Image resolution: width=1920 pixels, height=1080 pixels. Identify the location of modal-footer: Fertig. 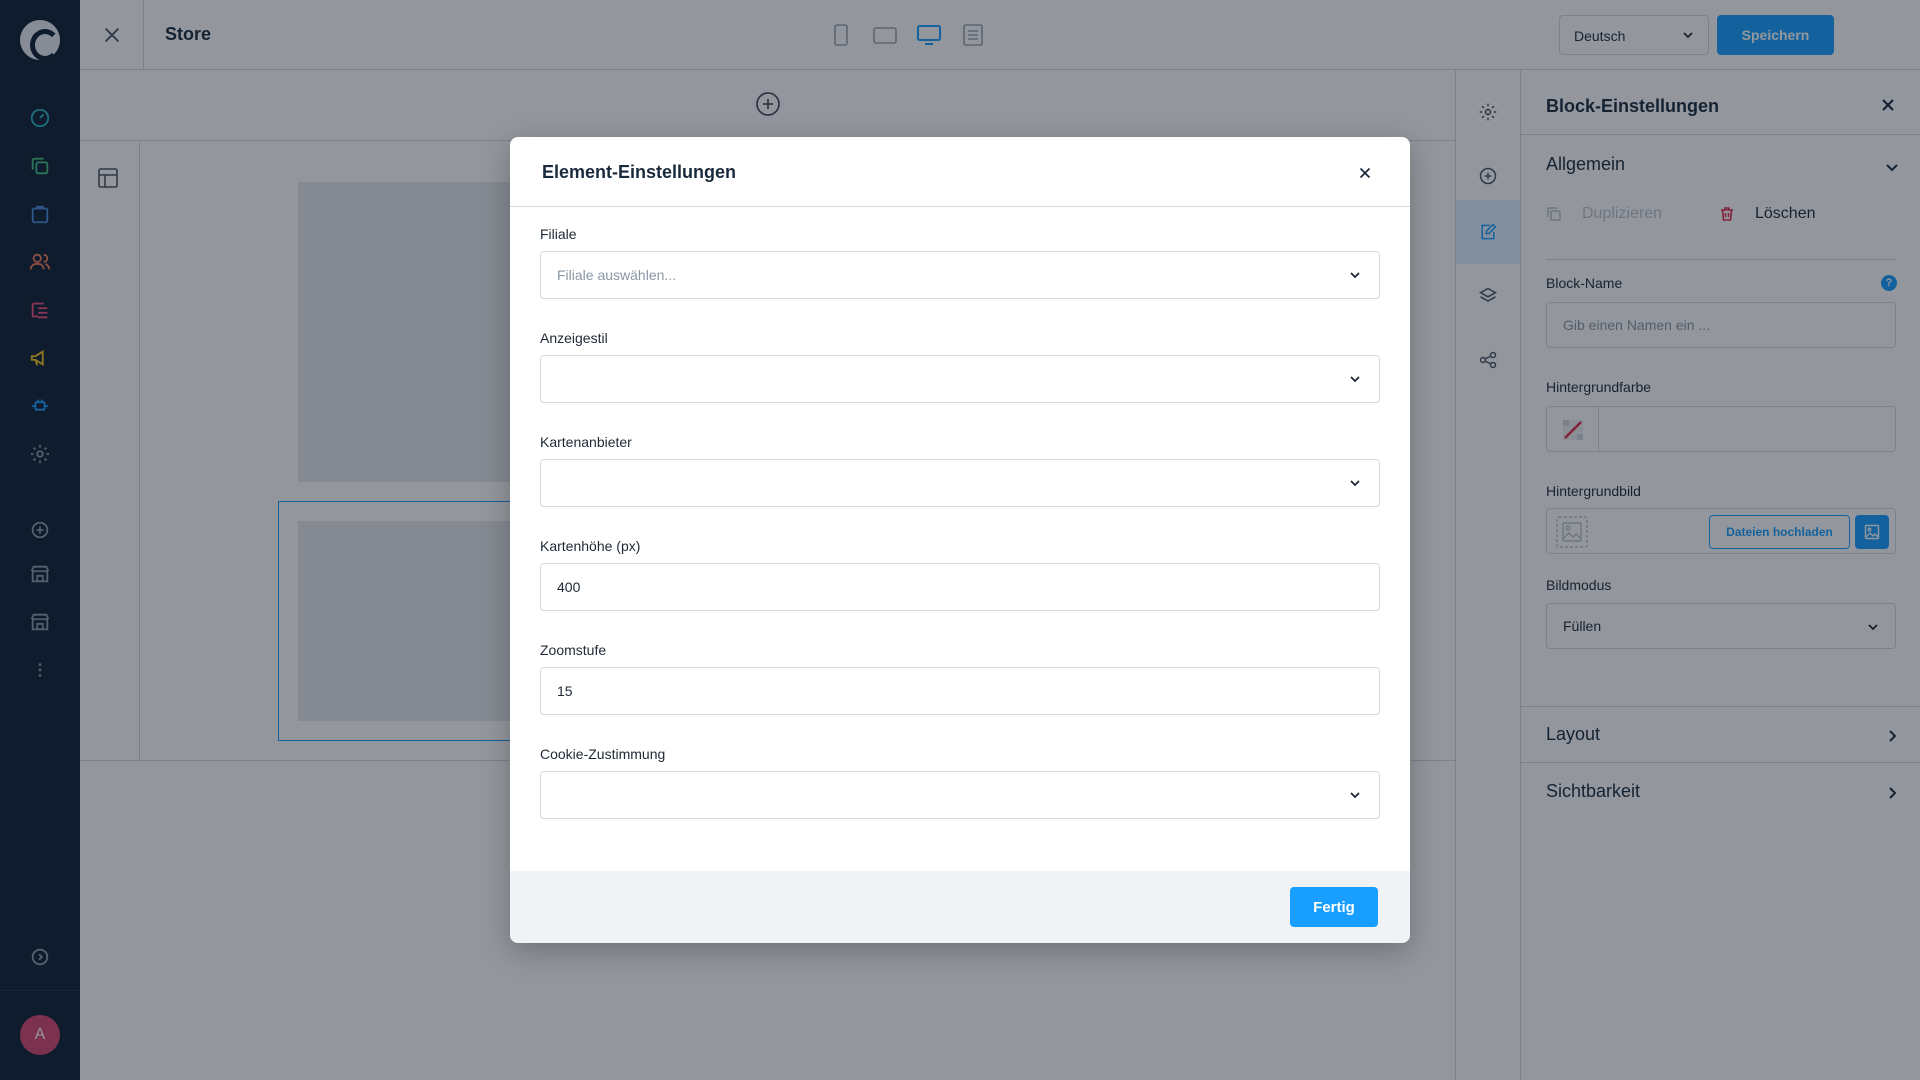
(960, 907).